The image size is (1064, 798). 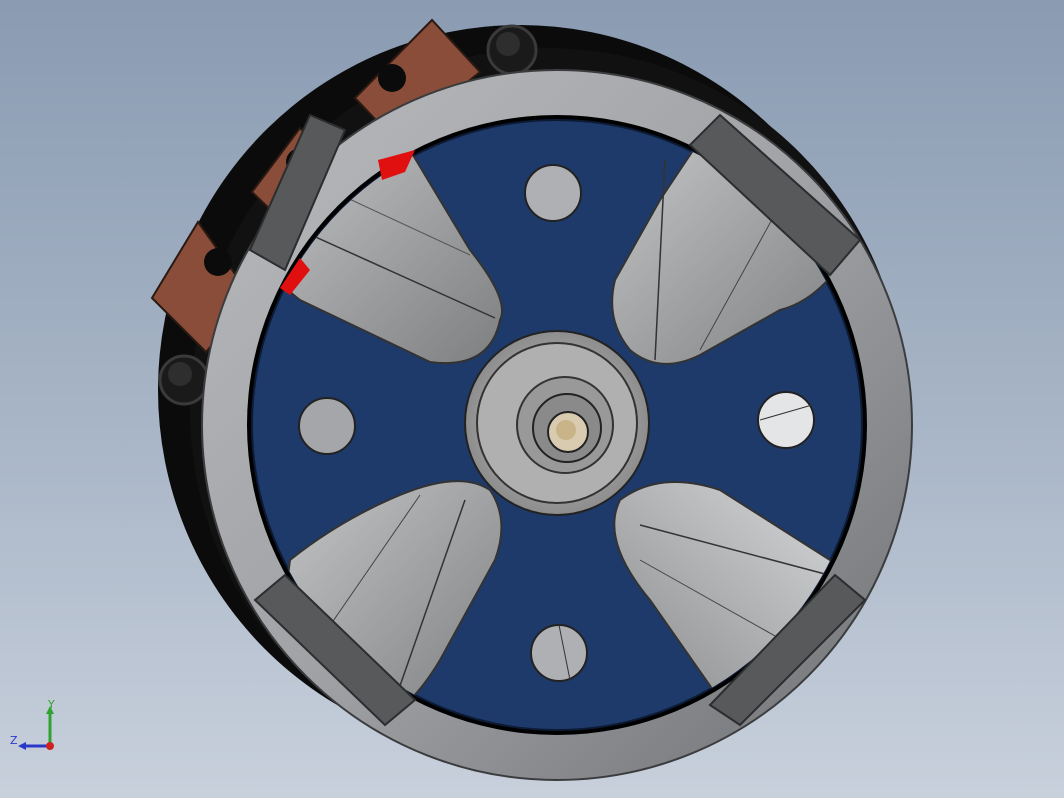 What do you see at coordinates (557, 423) in the screenshot?
I see `shaft-hub` at bounding box center [557, 423].